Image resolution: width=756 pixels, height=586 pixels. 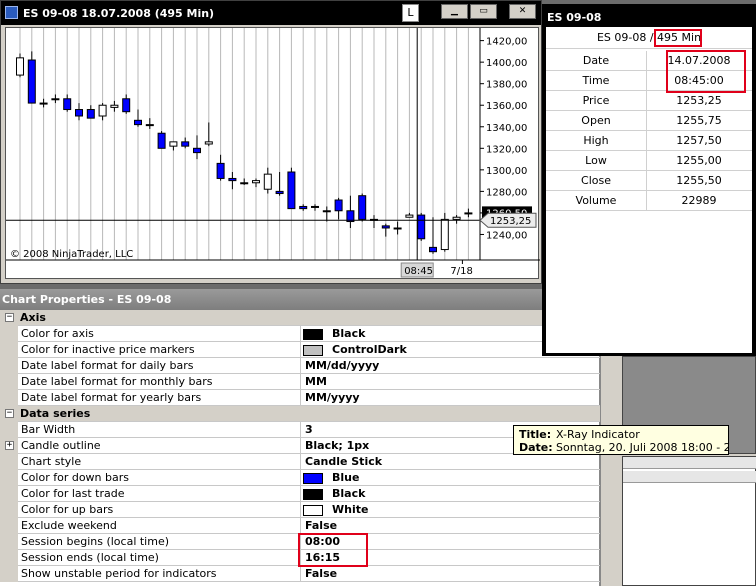 What do you see at coordinates (596, 200) in the screenshot?
I see `xray-label: Volume` at bounding box center [596, 200].